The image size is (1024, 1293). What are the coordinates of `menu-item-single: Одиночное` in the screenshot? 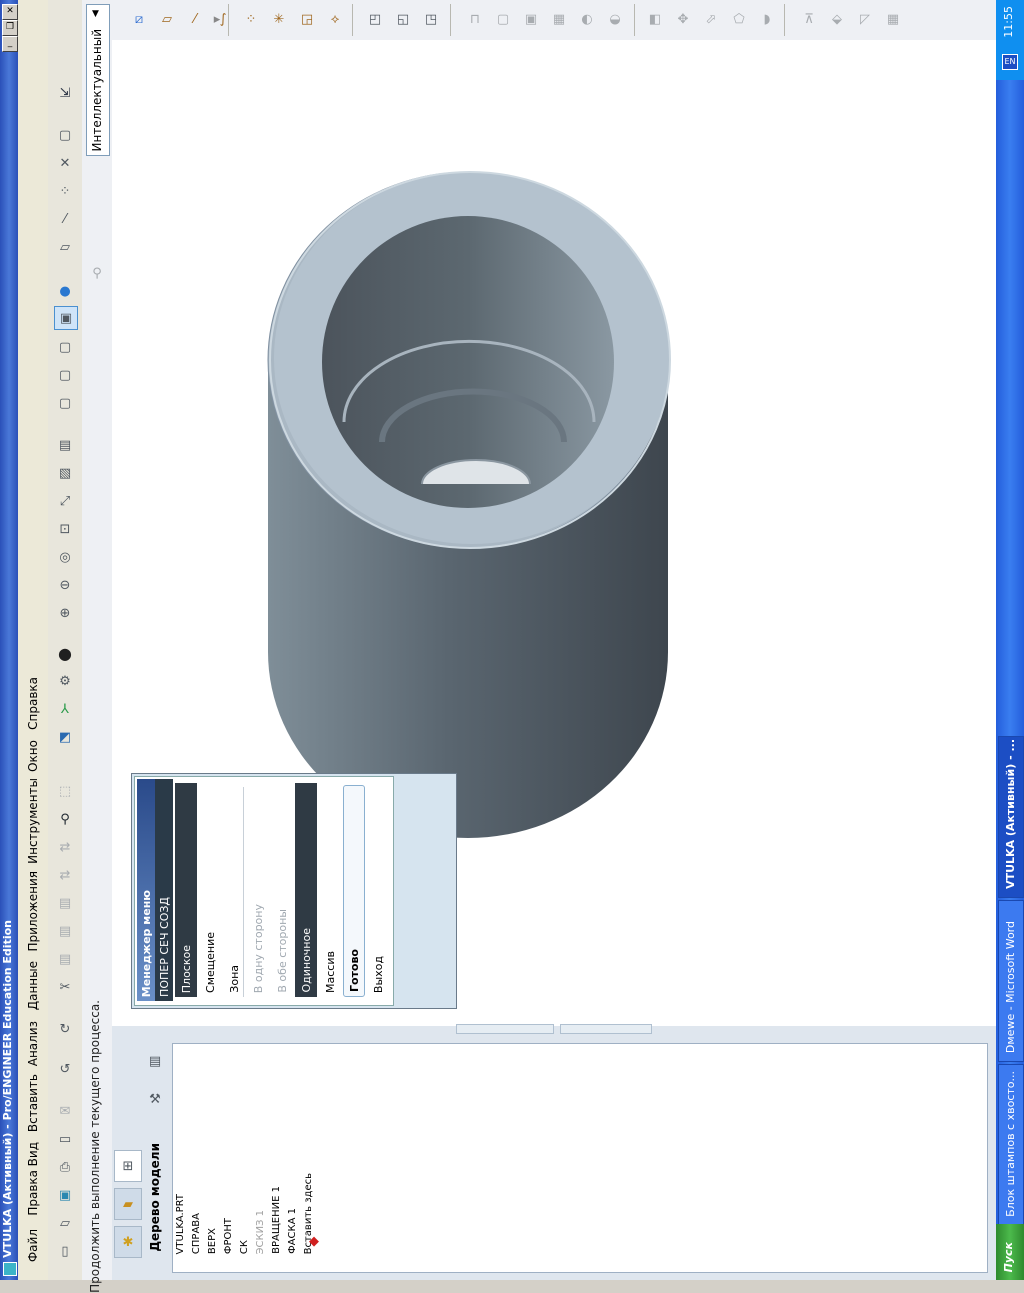 It's located at (306, 890).